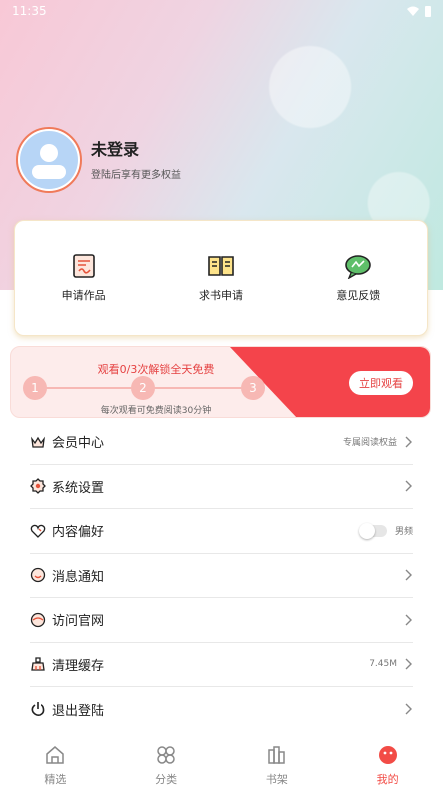 The height and width of the screenshot is (789, 443). Describe the element at coordinates (387, 779) in the screenshot. I see `tab-label: 我的` at that location.